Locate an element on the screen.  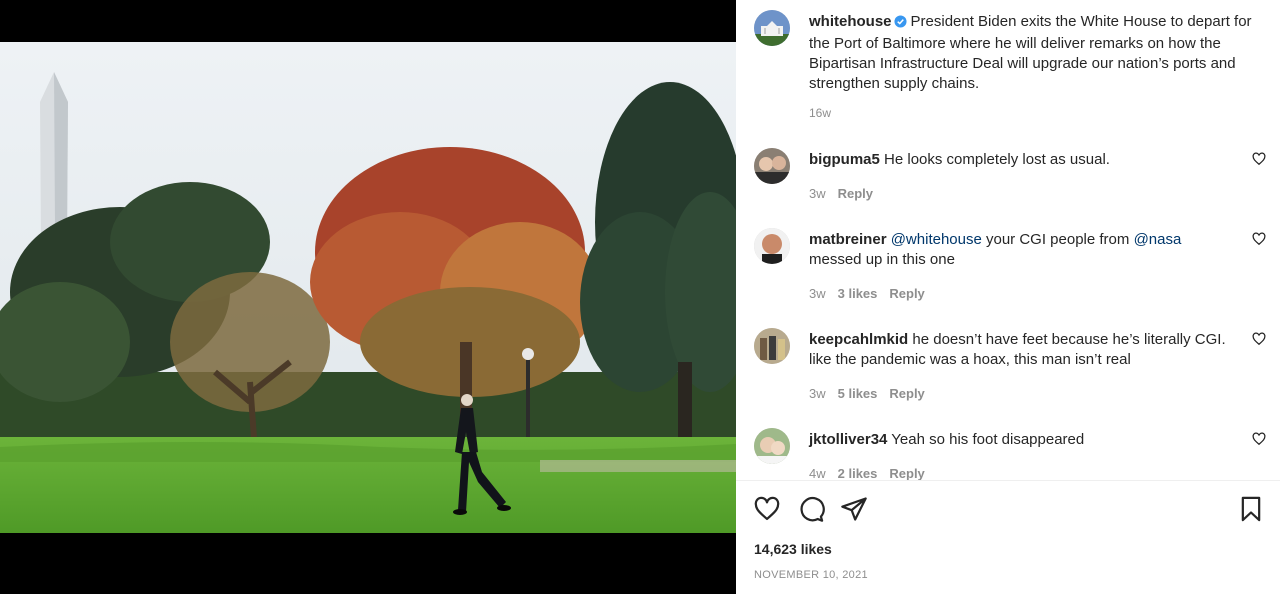
caption-username: whitehouse is located at coordinates (850, 21).